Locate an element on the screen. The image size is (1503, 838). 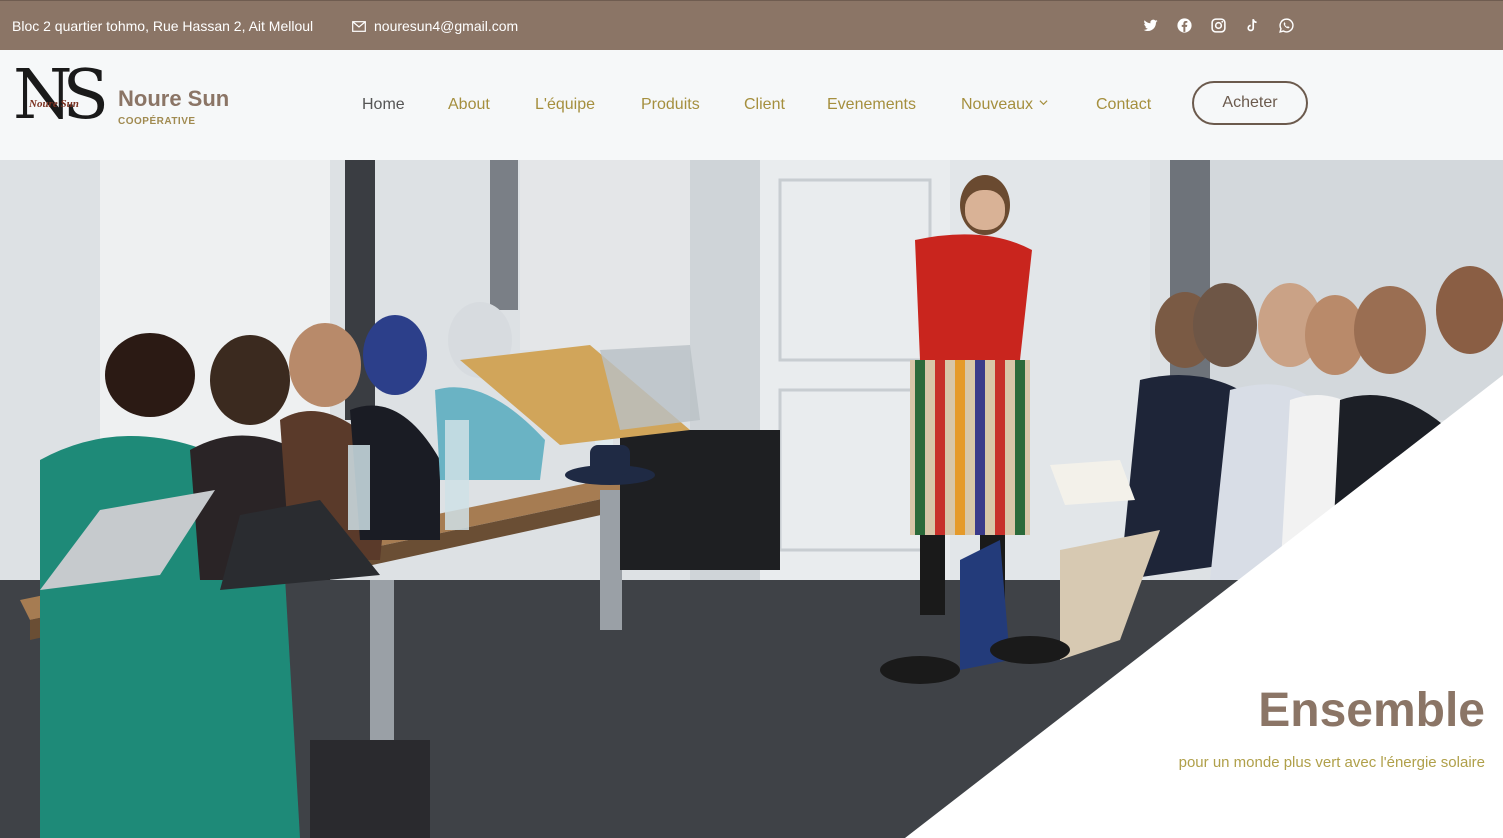
nav-evenements: Evenements is located at coordinates (871, 105).